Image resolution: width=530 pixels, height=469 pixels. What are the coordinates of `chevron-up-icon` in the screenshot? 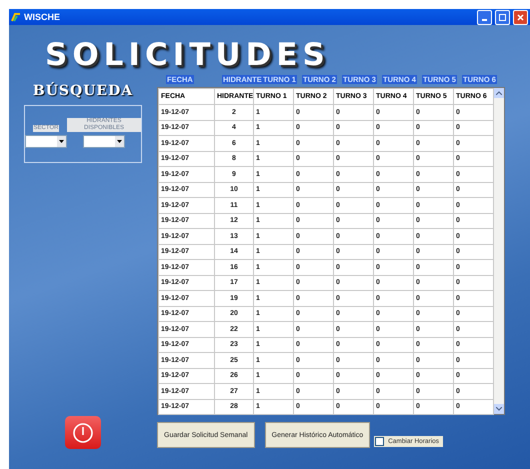 It's located at (499, 93).